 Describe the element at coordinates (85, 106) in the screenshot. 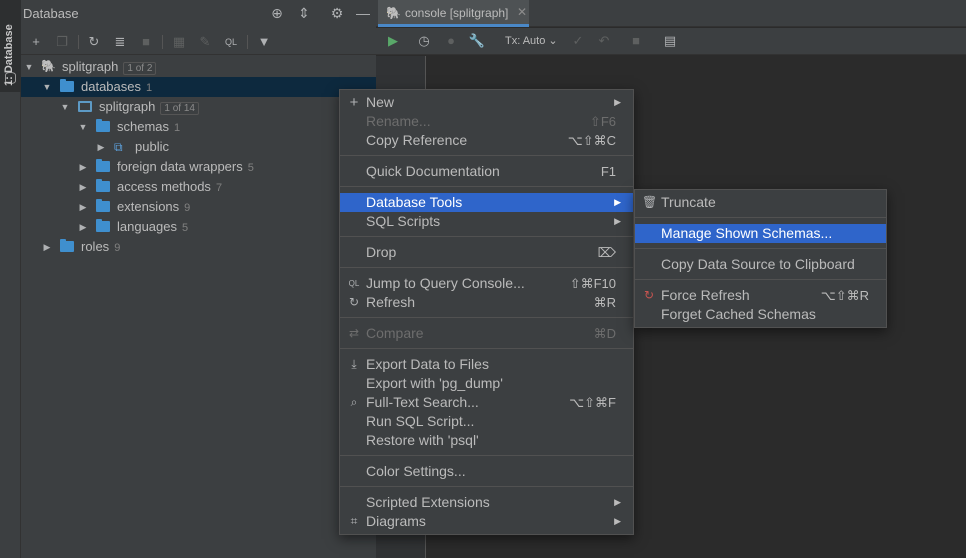

I see `database-icon` at that location.